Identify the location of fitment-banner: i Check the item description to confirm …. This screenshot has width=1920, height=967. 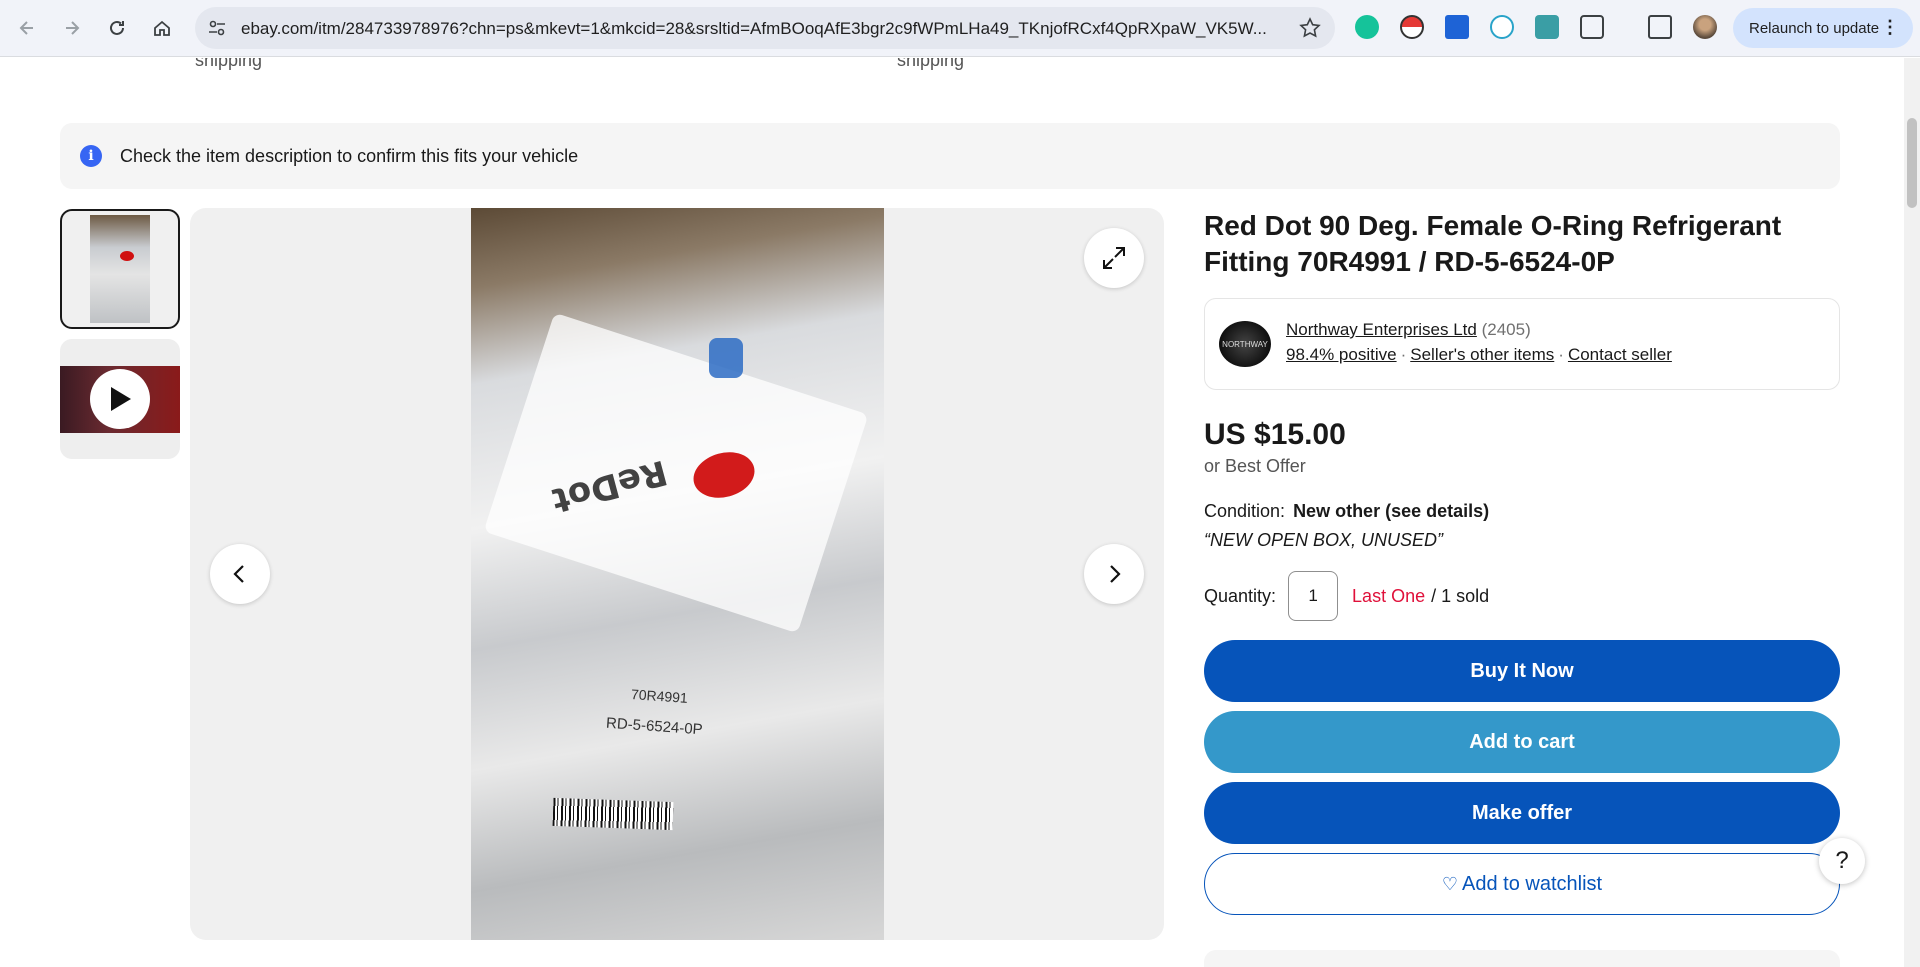
(950, 156).